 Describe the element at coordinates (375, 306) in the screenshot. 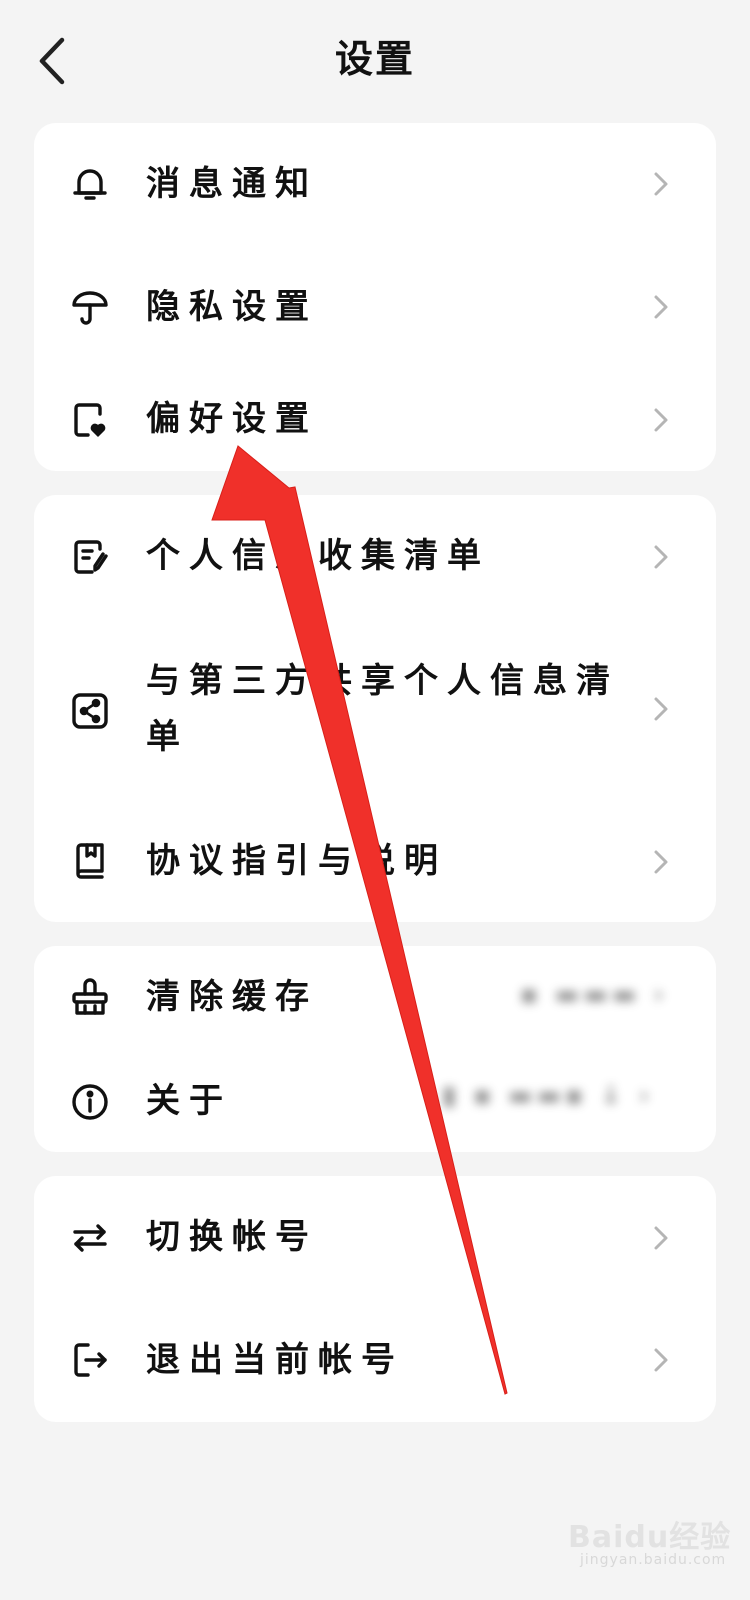

I see `menu-item-privacy: 隐私设置` at that location.